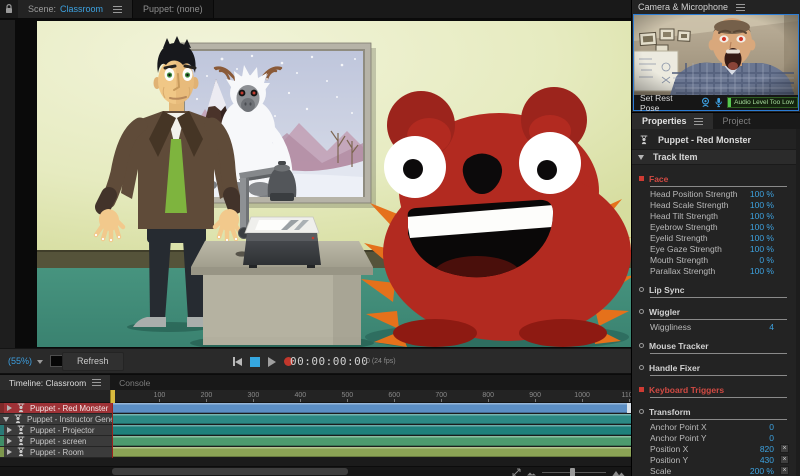 This screenshot has width=800, height=476. What do you see at coordinates (118, 9) in the screenshot?
I see `scene-tab-menu-icon` at bounding box center [118, 9].